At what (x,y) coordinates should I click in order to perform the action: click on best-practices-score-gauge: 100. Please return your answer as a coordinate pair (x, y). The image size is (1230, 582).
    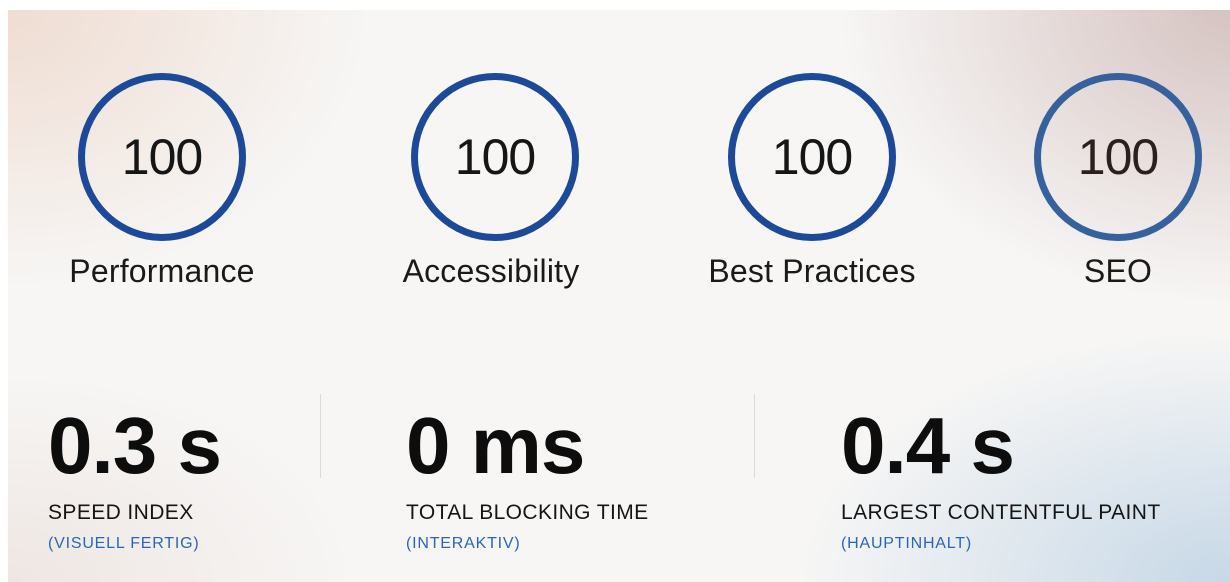
    Looking at the image, I should click on (812, 157).